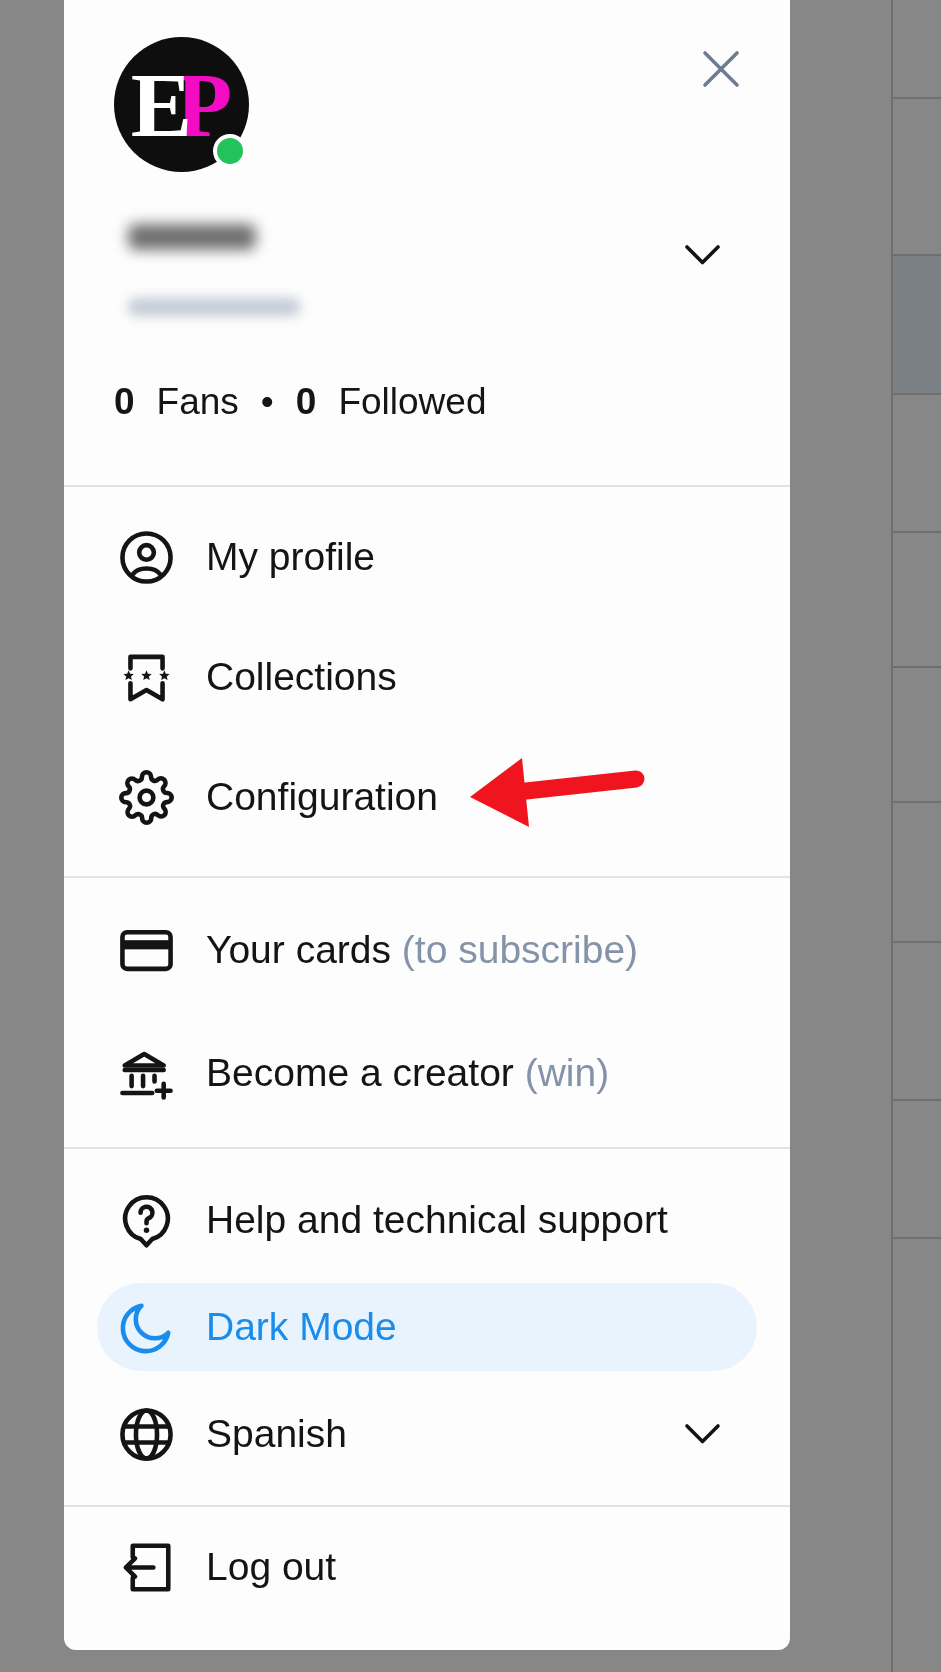 Image resolution: width=941 pixels, height=1672 pixels. I want to click on close-button, so click(721, 69).